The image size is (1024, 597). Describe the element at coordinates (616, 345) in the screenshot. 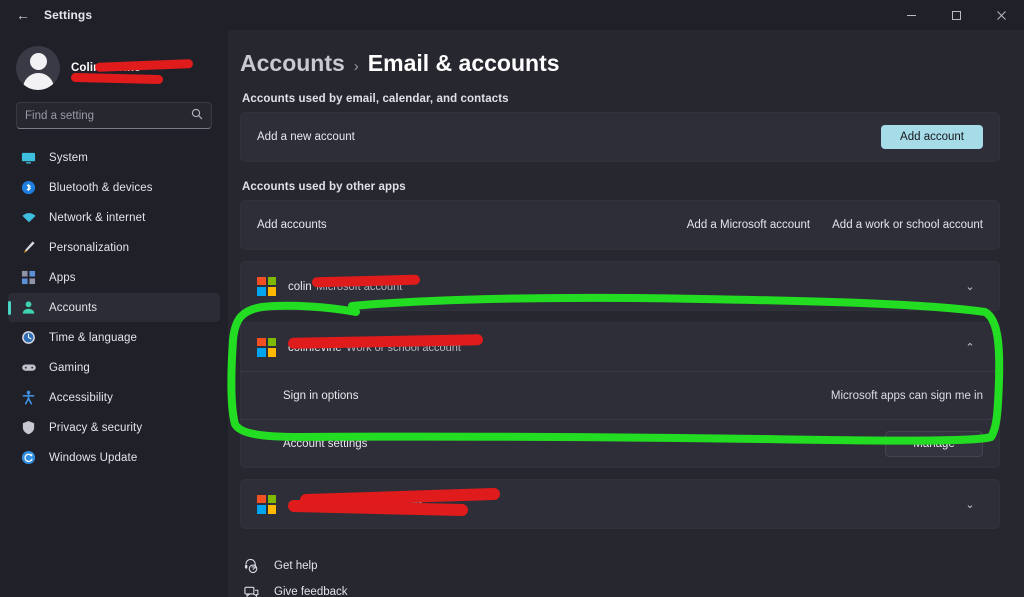

I see `account-info: colinlevine Work or school account` at that location.